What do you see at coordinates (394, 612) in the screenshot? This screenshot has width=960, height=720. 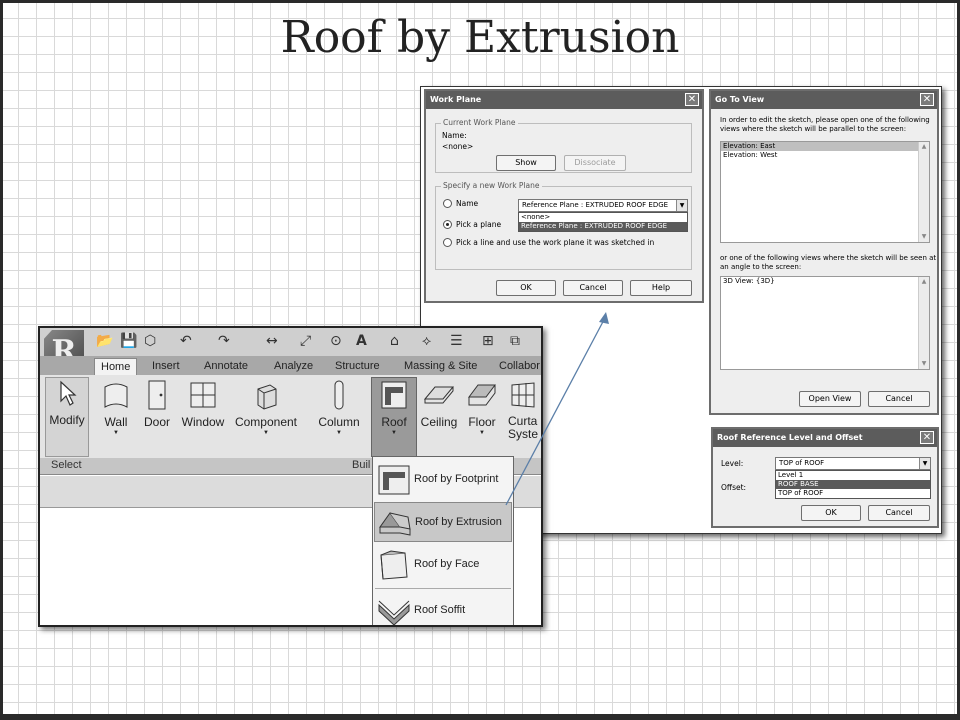 I see `roof-soffit-icon` at bounding box center [394, 612].